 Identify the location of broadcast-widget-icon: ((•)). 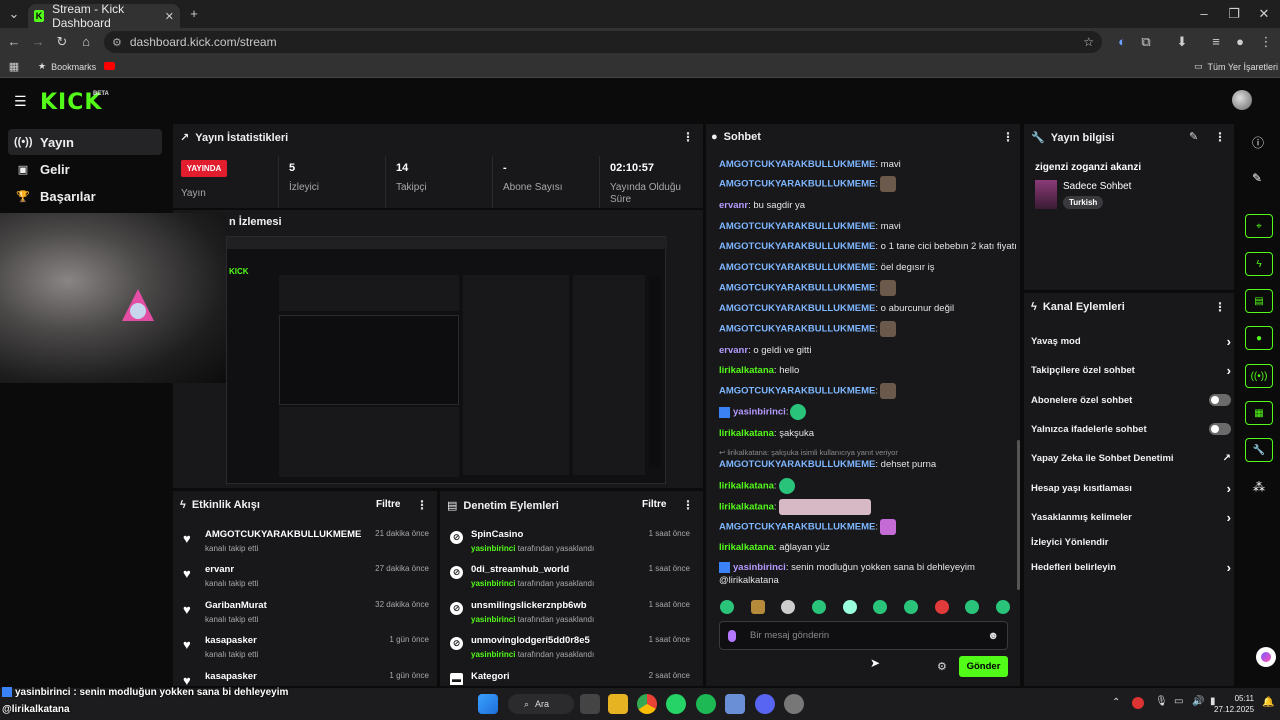
(1259, 376).